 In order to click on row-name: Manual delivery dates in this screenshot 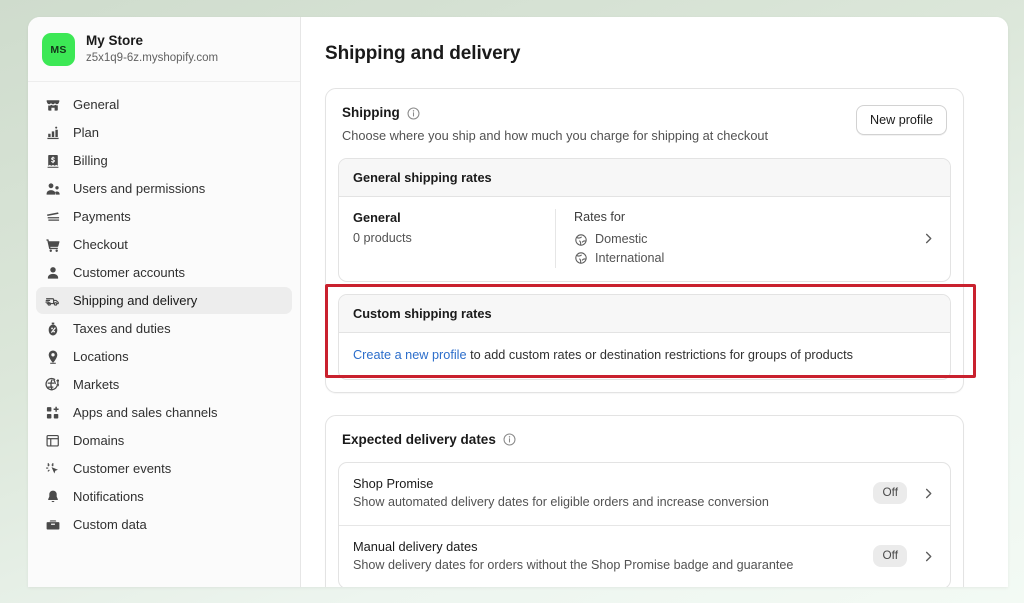, I will do `click(415, 546)`.